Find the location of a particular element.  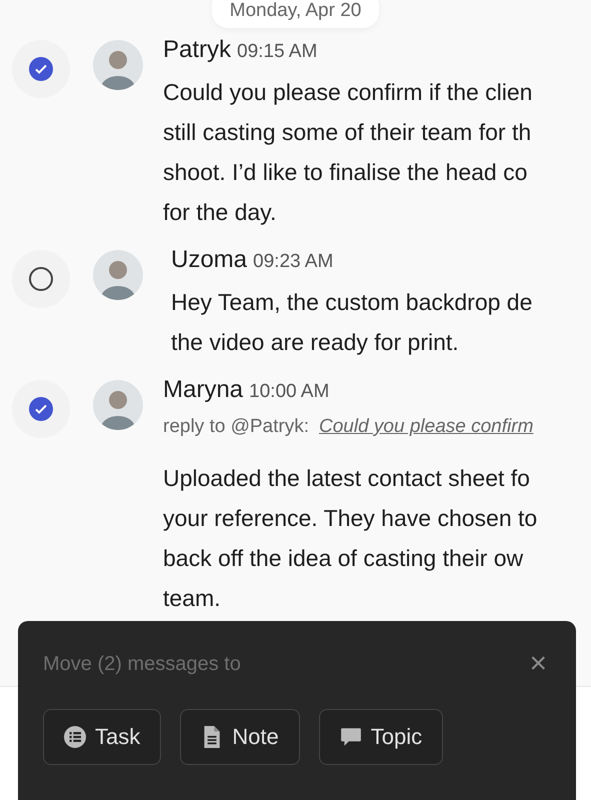

author-name: Patryk is located at coordinates (197, 50).